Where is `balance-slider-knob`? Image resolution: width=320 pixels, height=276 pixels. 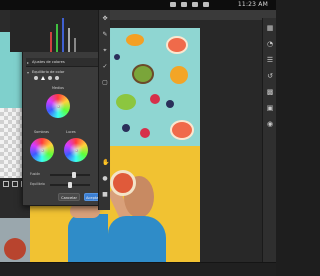
balance-slider-knob is located at coordinates (70, 185).